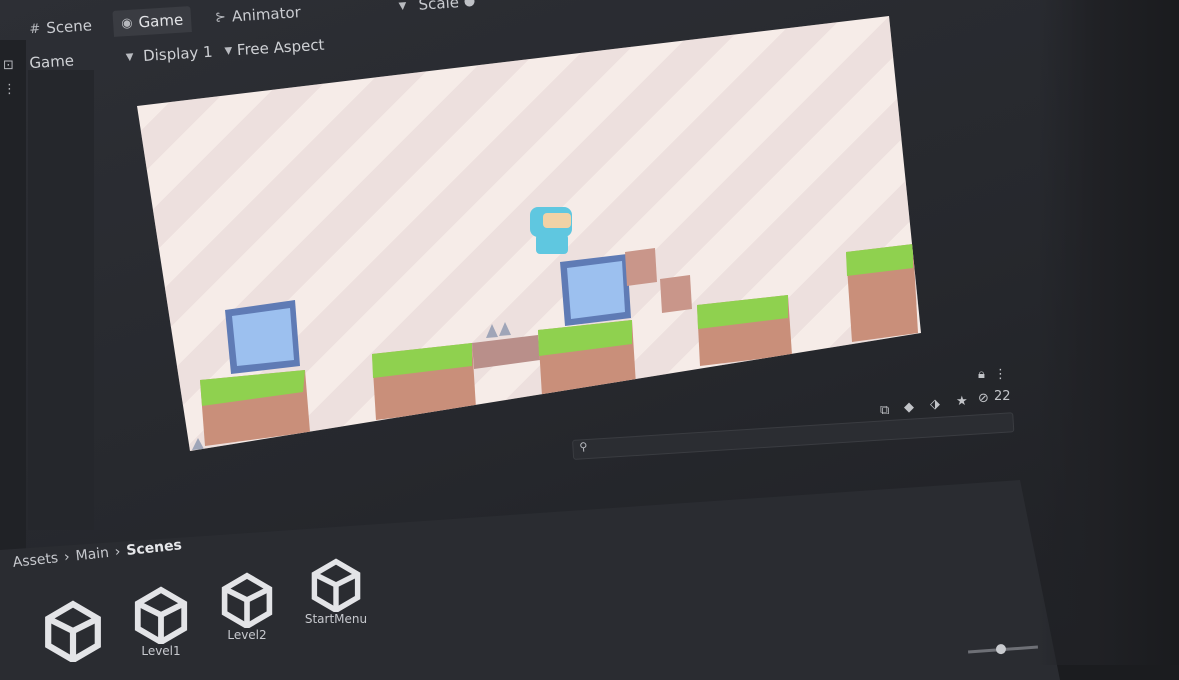 The width and height of the screenshot is (1179, 680). What do you see at coordinates (13, 300) in the screenshot?
I see `left-dock-strip: ⊡ ⋮` at bounding box center [13, 300].